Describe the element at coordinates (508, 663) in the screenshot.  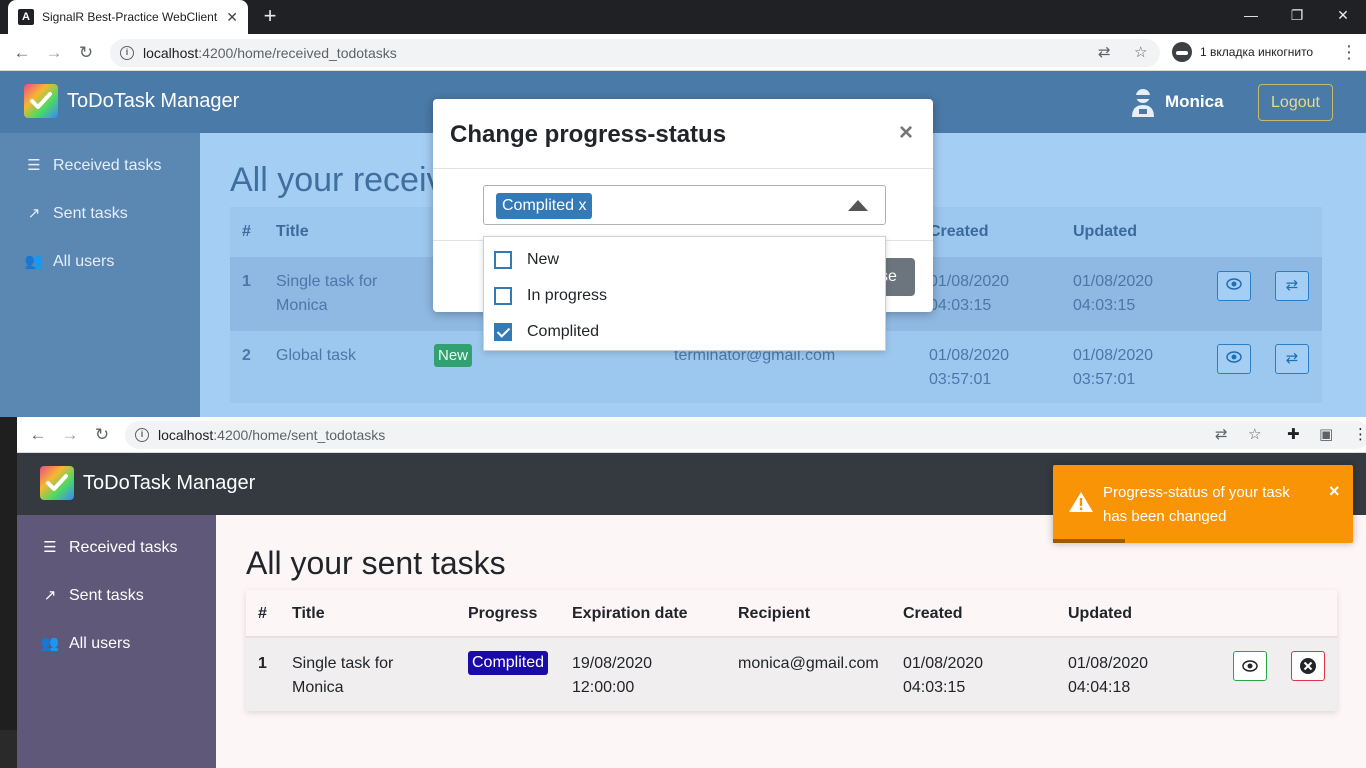
I see `status-badge: Complited` at that location.